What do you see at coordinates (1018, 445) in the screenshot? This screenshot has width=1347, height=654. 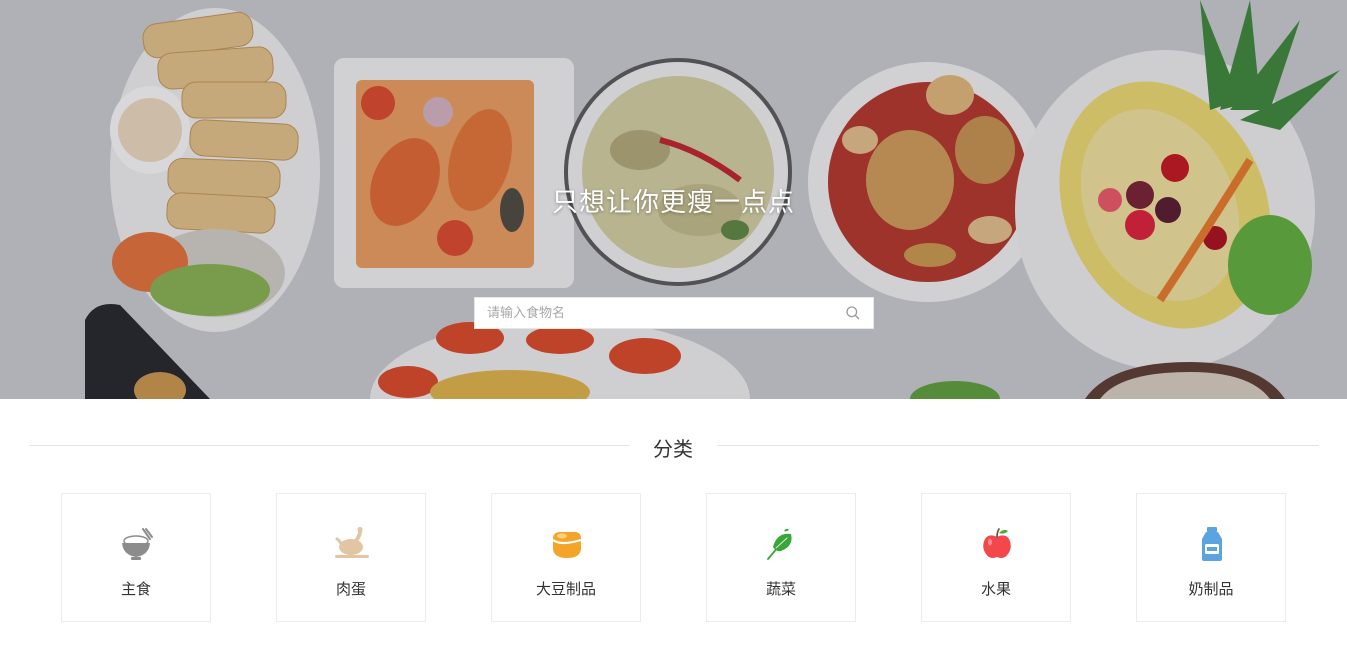 I see `divider-right` at bounding box center [1018, 445].